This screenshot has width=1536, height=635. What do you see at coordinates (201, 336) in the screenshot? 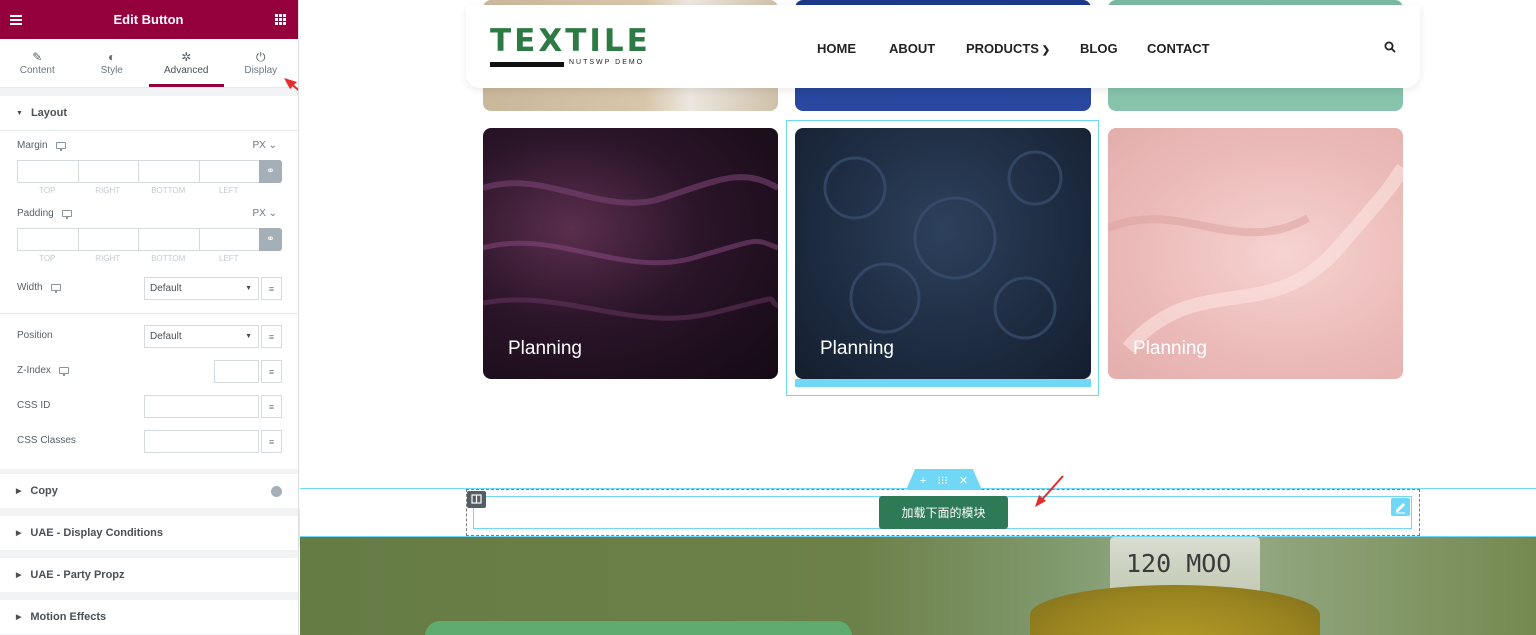
I see `position-select: Default ▼` at bounding box center [201, 336].